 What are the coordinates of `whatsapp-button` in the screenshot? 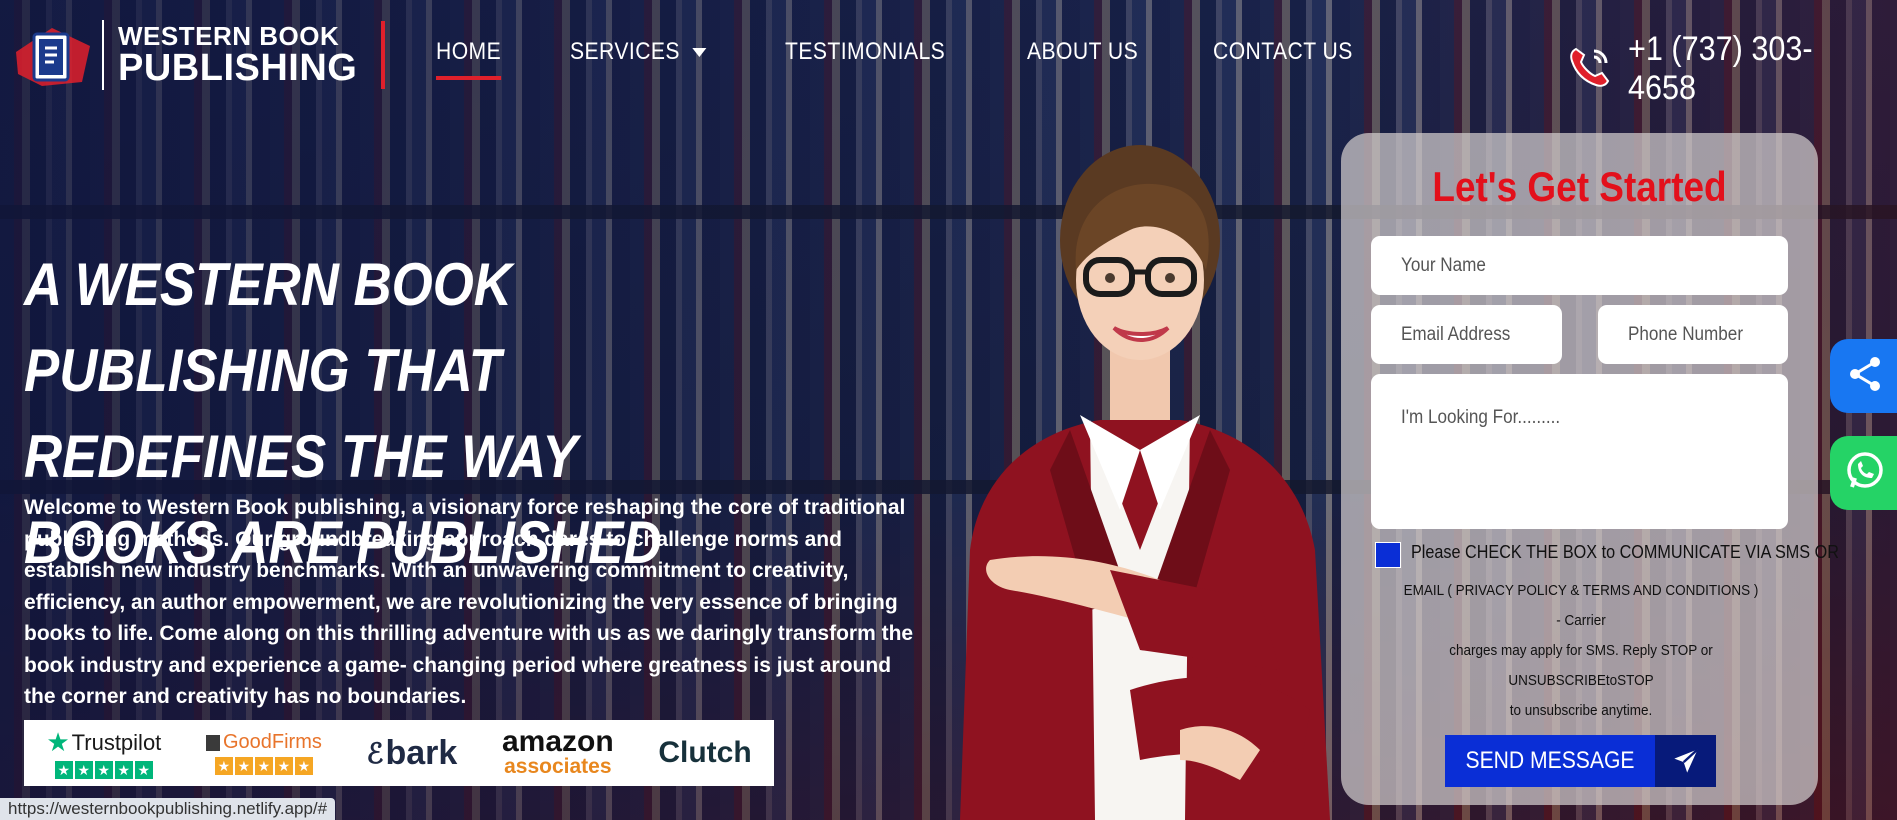 It's located at (1863, 473).